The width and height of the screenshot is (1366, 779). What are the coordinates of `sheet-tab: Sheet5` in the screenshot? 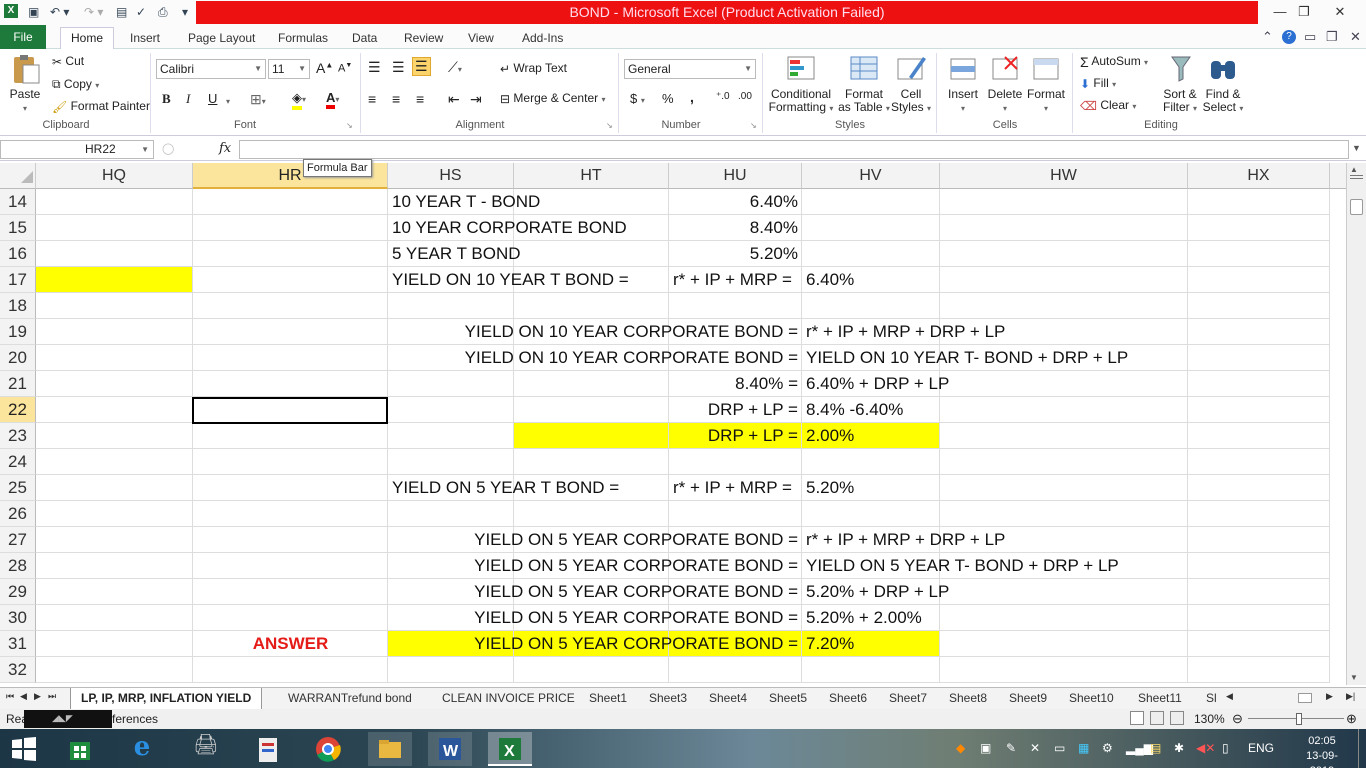 It's located at (788, 698).